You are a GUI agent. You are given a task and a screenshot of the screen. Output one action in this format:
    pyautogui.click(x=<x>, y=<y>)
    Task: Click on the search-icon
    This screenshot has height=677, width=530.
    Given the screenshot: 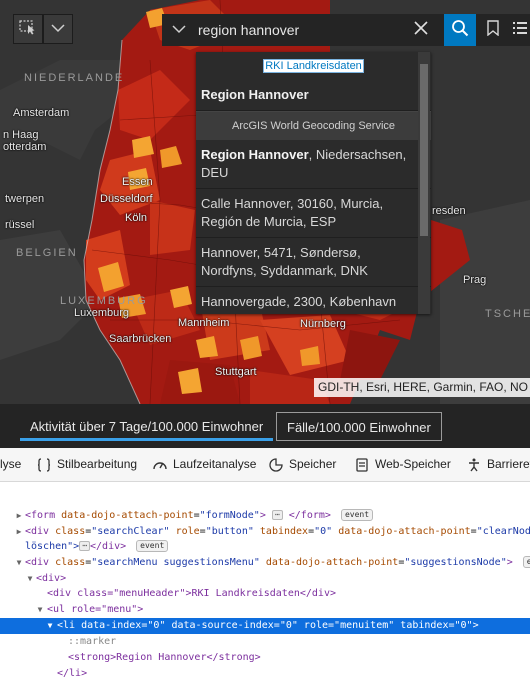 What is the action you would take?
    pyautogui.click(x=460, y=30)
    